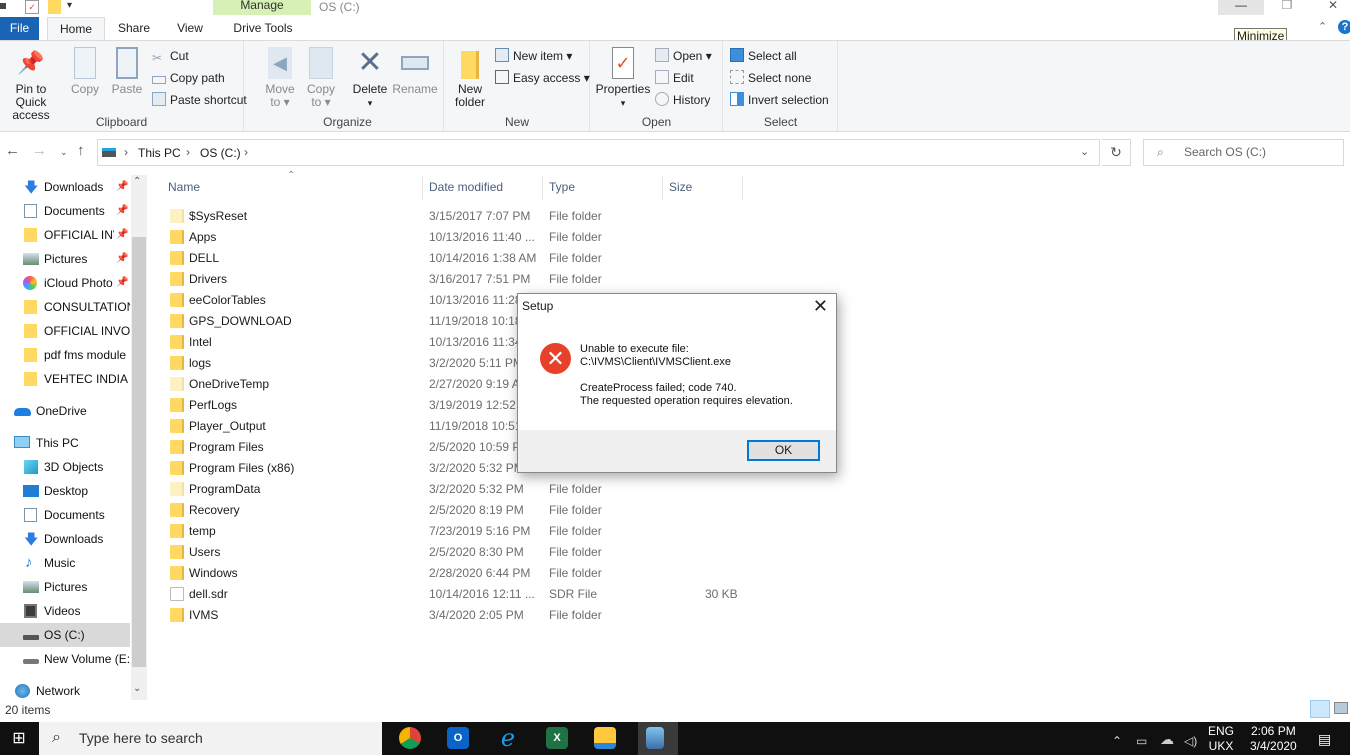 The image size is (1350, 755). Describe the element at coordinates (1320, 709) in the screenshot. I see `details-view-button` at that location.